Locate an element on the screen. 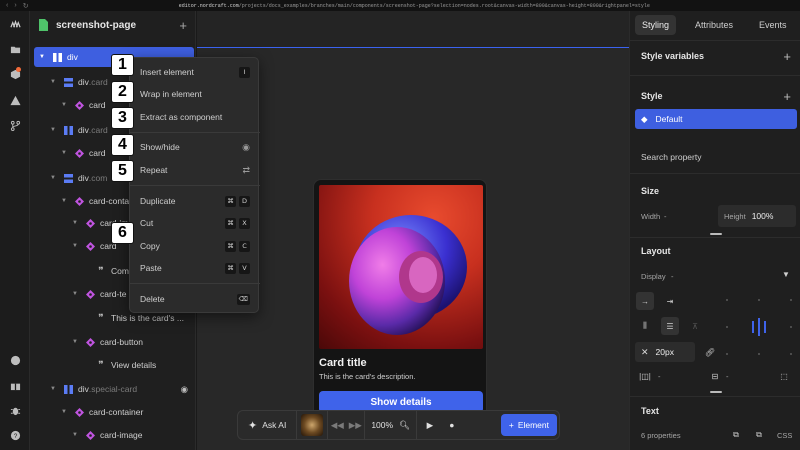 The image size is (800, 450). page-name: screenshot-page is located at coordinates (96, 25).